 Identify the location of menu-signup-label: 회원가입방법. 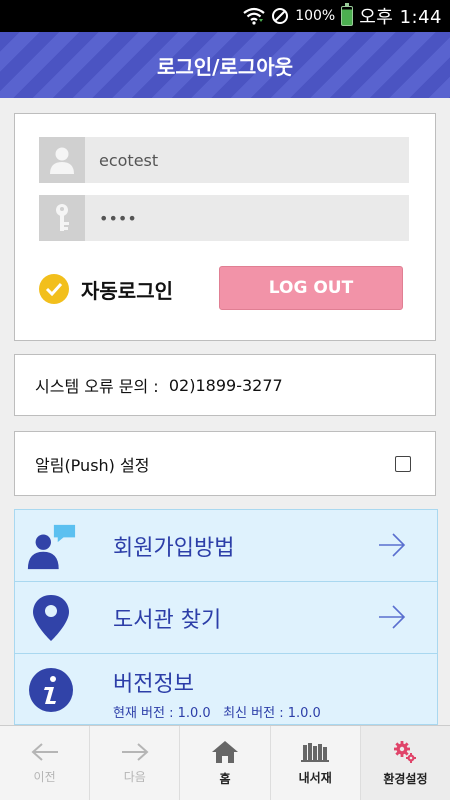
(174, 548).